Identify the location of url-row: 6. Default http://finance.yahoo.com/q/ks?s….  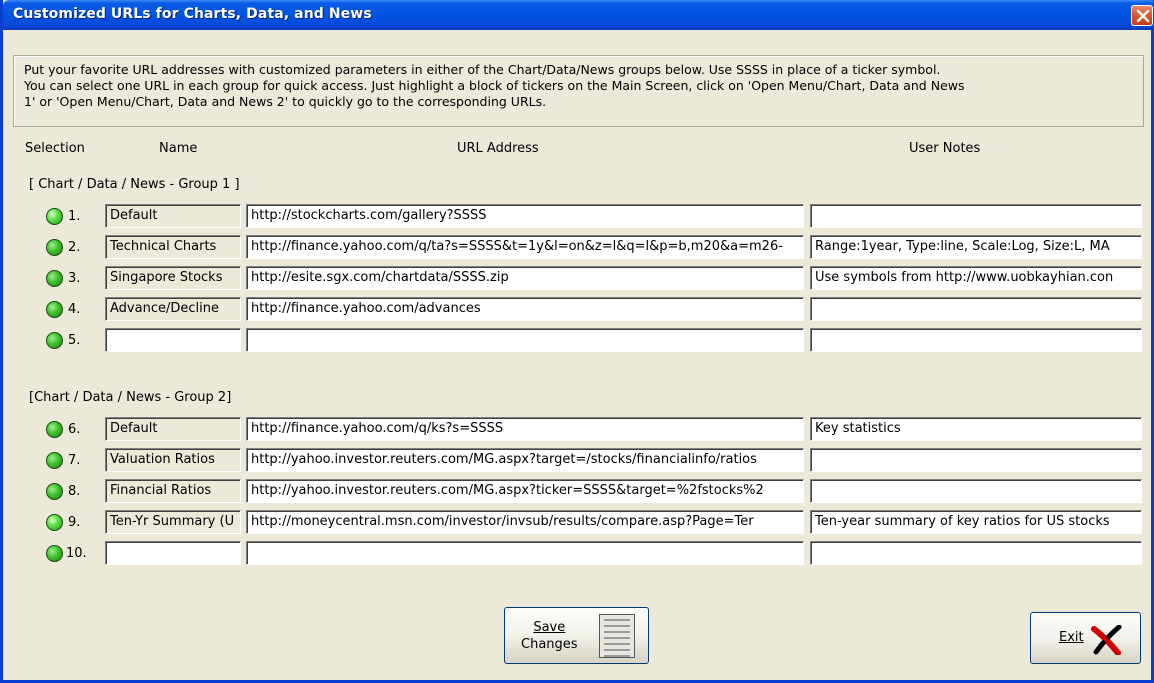
(578, 430).